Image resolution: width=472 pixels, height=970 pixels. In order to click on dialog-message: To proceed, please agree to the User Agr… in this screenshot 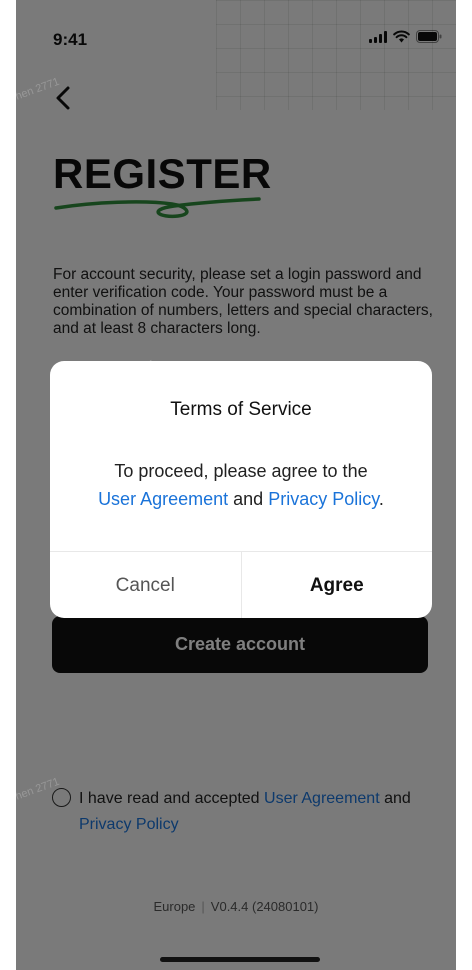, I will do `click(241, 485)`.